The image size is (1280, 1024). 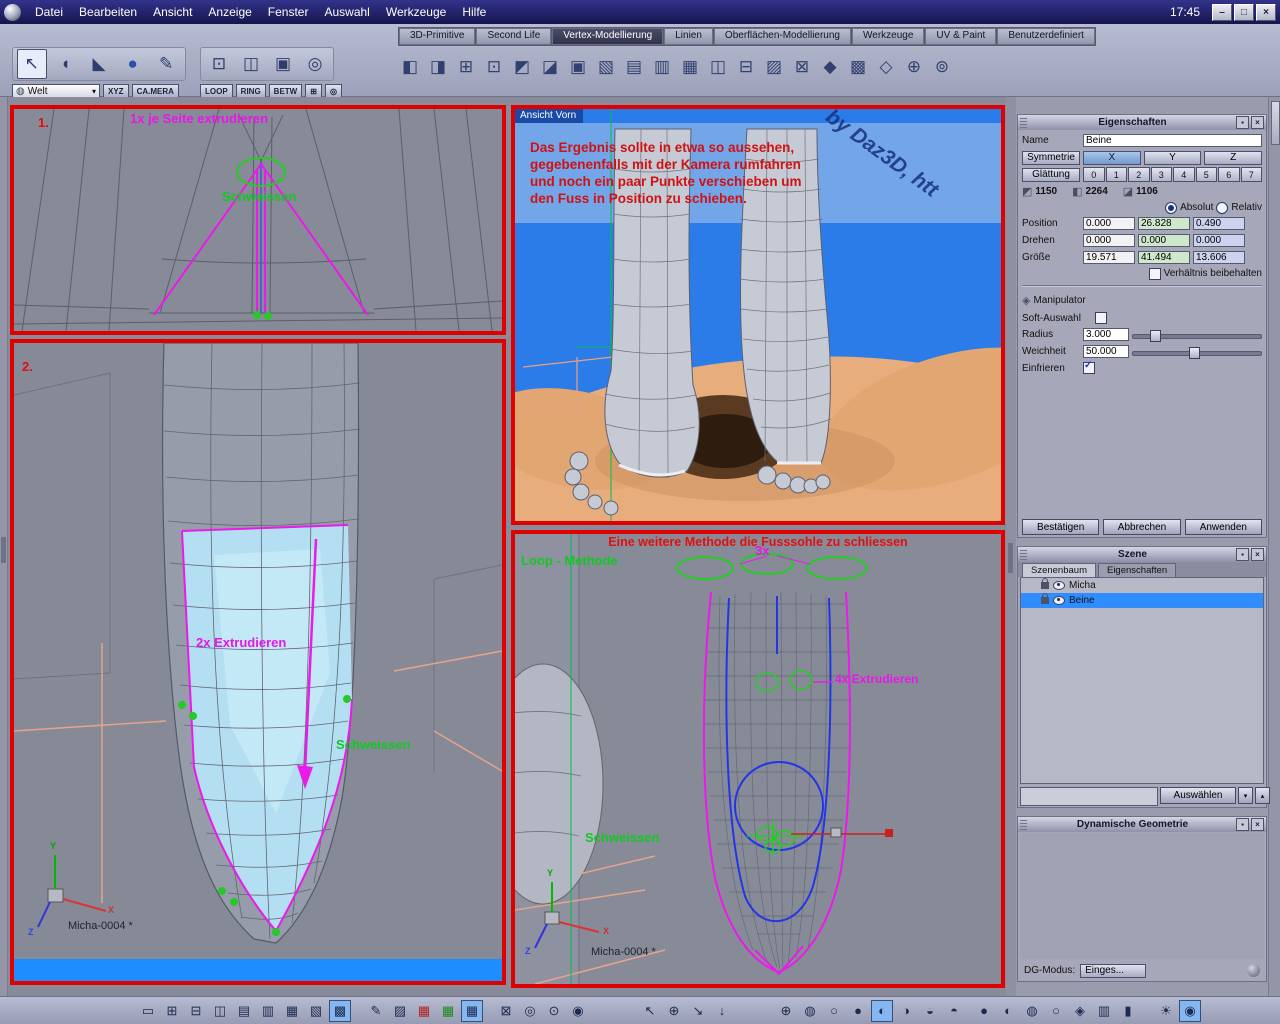 I want to click on select-button: Auswählen, so click(x=1198, y=795).